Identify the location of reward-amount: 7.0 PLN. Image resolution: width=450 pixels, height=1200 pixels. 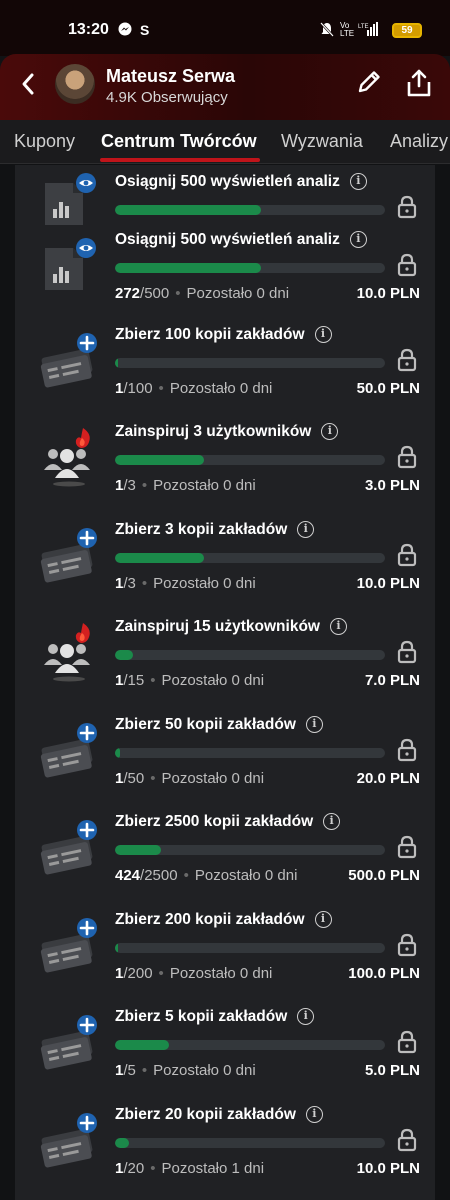
(392, 680).